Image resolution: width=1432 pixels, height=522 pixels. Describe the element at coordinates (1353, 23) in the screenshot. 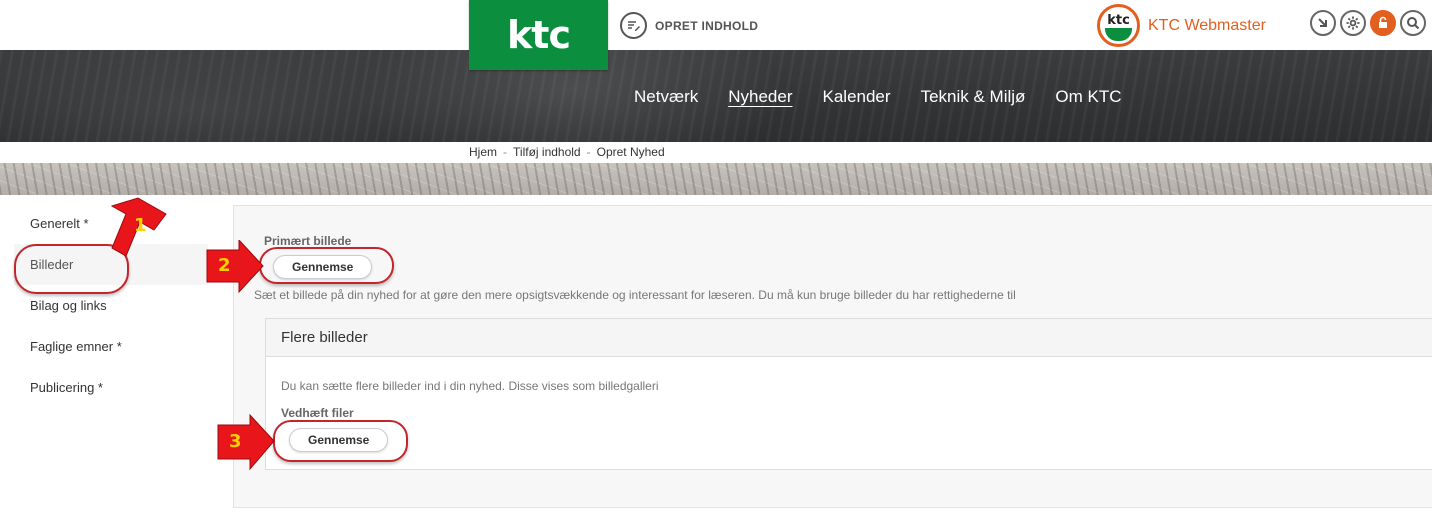

I see `gear-icon` at that location.